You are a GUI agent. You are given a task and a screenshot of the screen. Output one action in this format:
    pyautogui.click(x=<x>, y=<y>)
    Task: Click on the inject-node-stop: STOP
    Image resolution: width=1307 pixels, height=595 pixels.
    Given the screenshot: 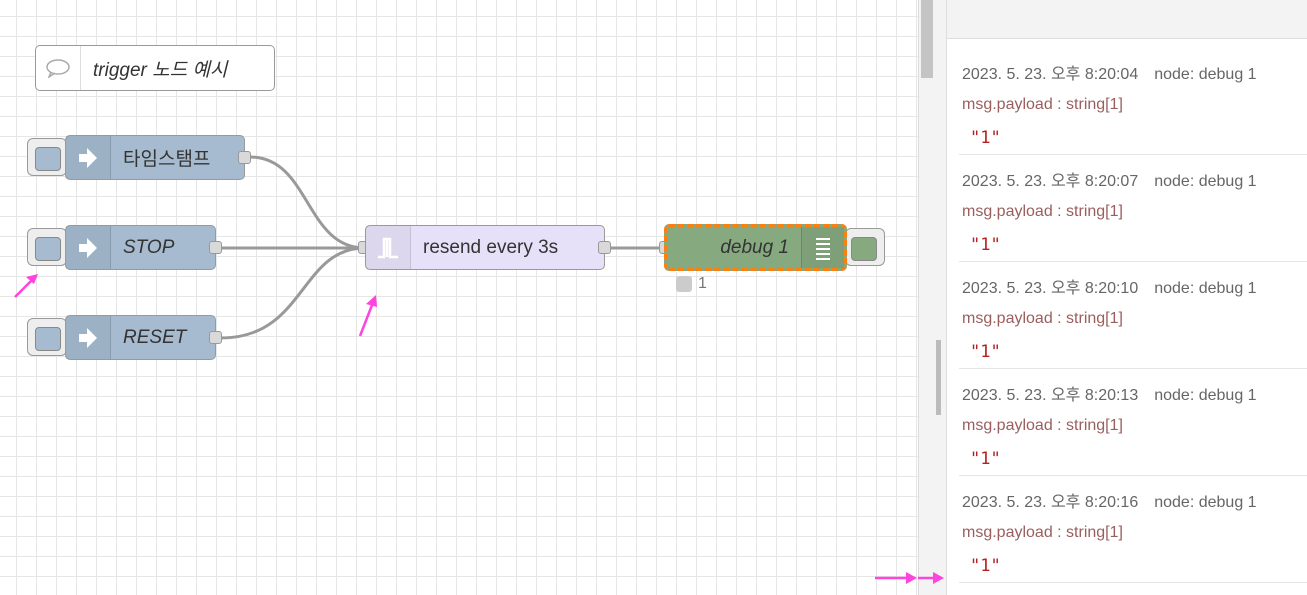 What is the action you would take?
    pyautogui.click(x=140, y=247)
    